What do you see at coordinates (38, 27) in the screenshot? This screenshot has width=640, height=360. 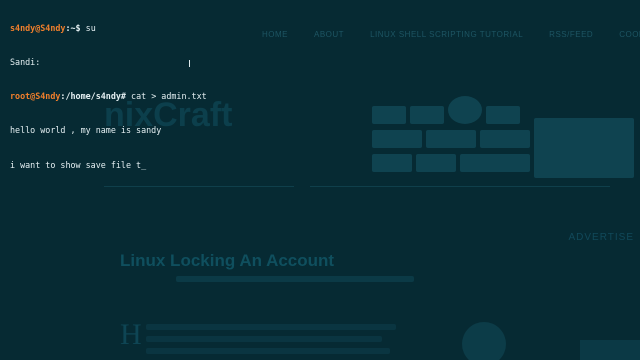 I see `prompt-user: s4ndy@S4ndy` at bounding box center [38, 27].